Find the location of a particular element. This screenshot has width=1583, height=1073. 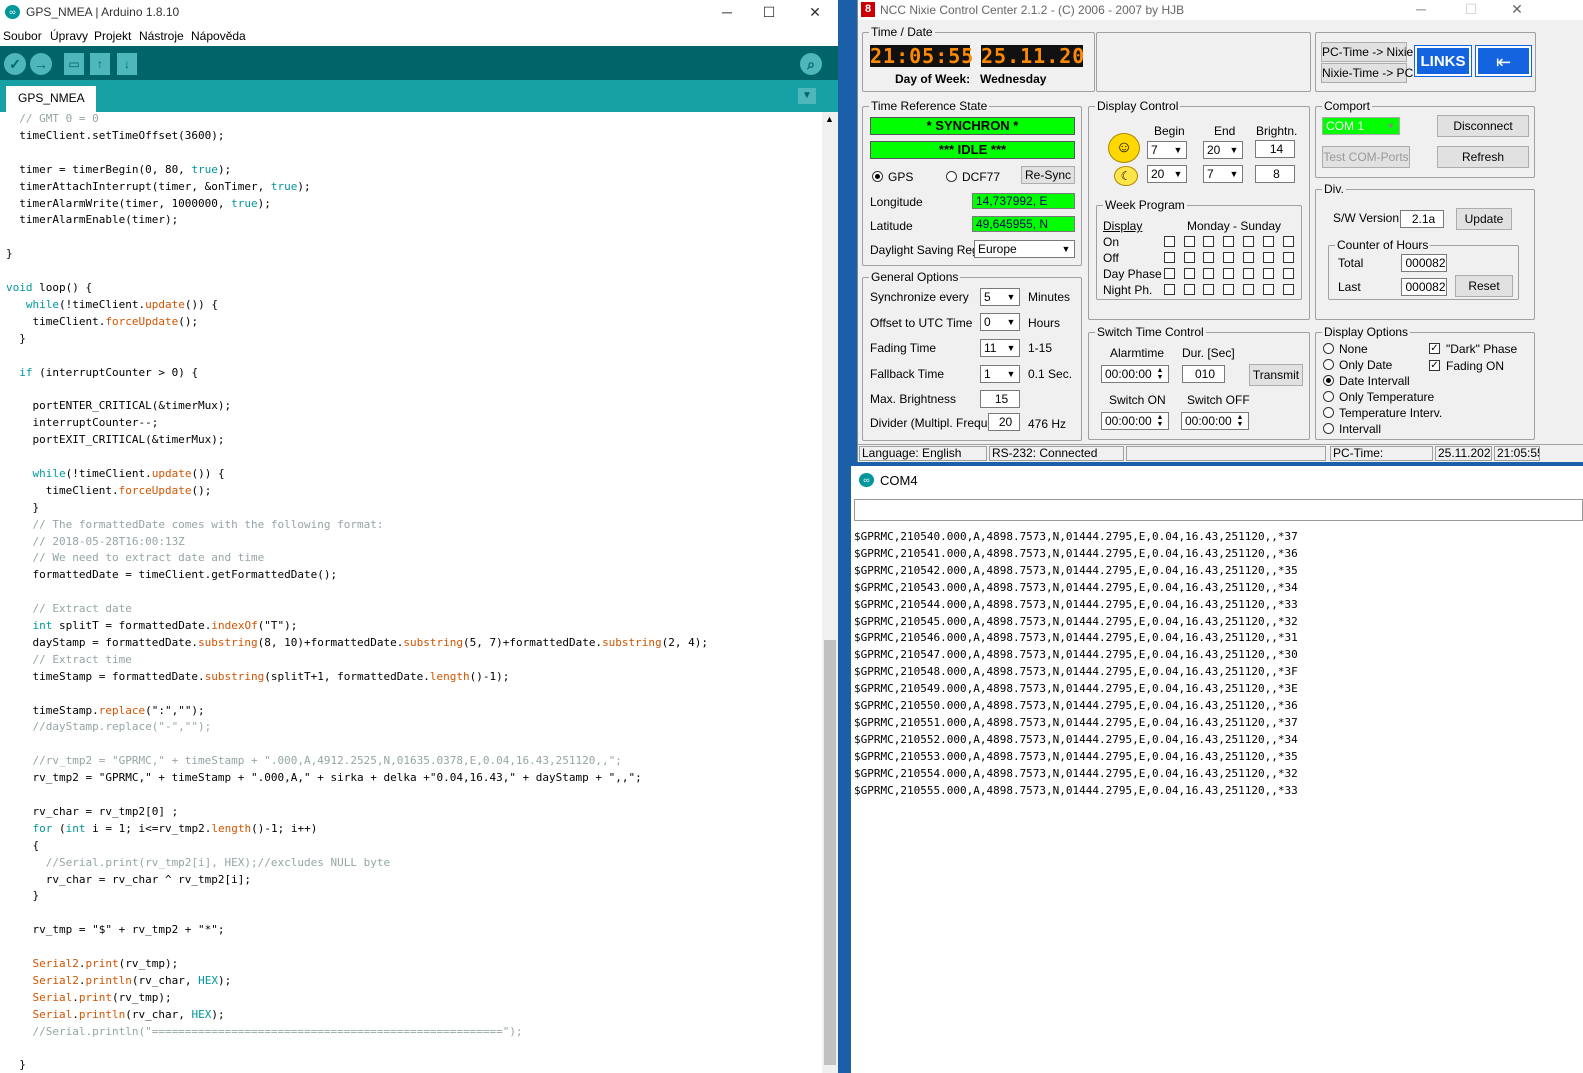

day-begin-select: 7 ▼ is located at coordinates (1167, 150).